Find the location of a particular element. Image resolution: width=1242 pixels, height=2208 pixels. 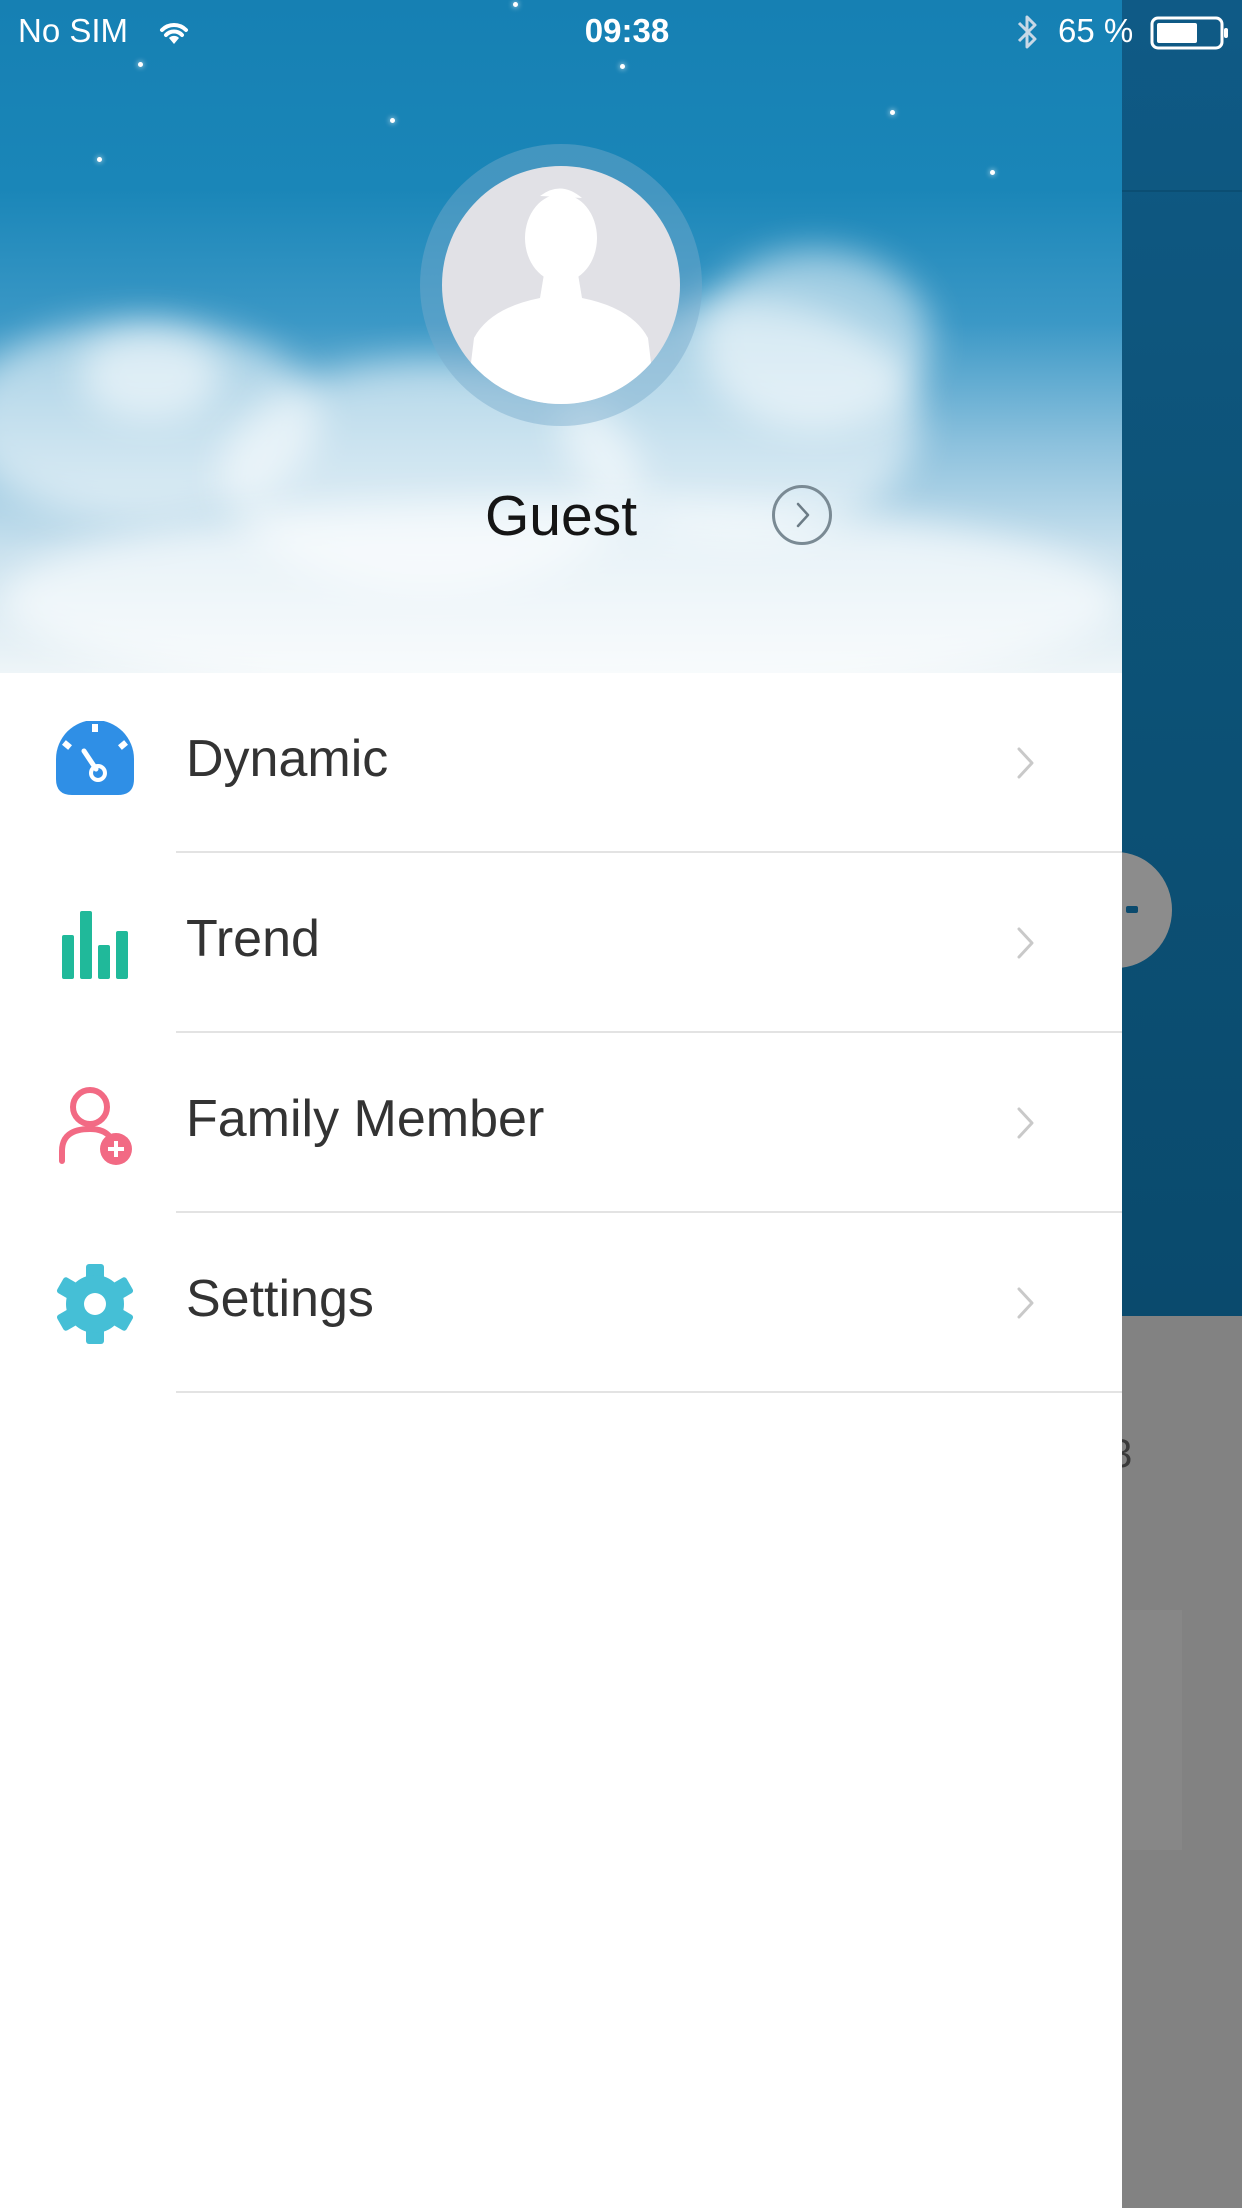

add-person-icon is located at coordinates (95, 1124).